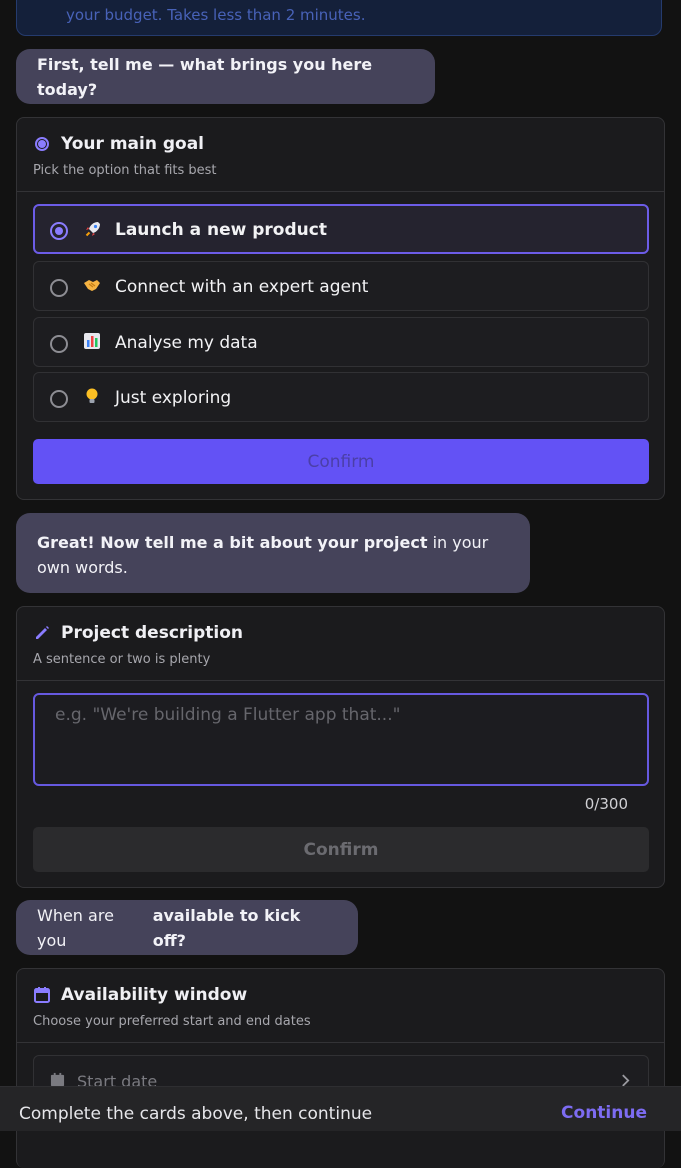  What do you see at coordinates (42, 632) in the screenshot?
I see `pencil-icon` at bounding box center [42, 632].